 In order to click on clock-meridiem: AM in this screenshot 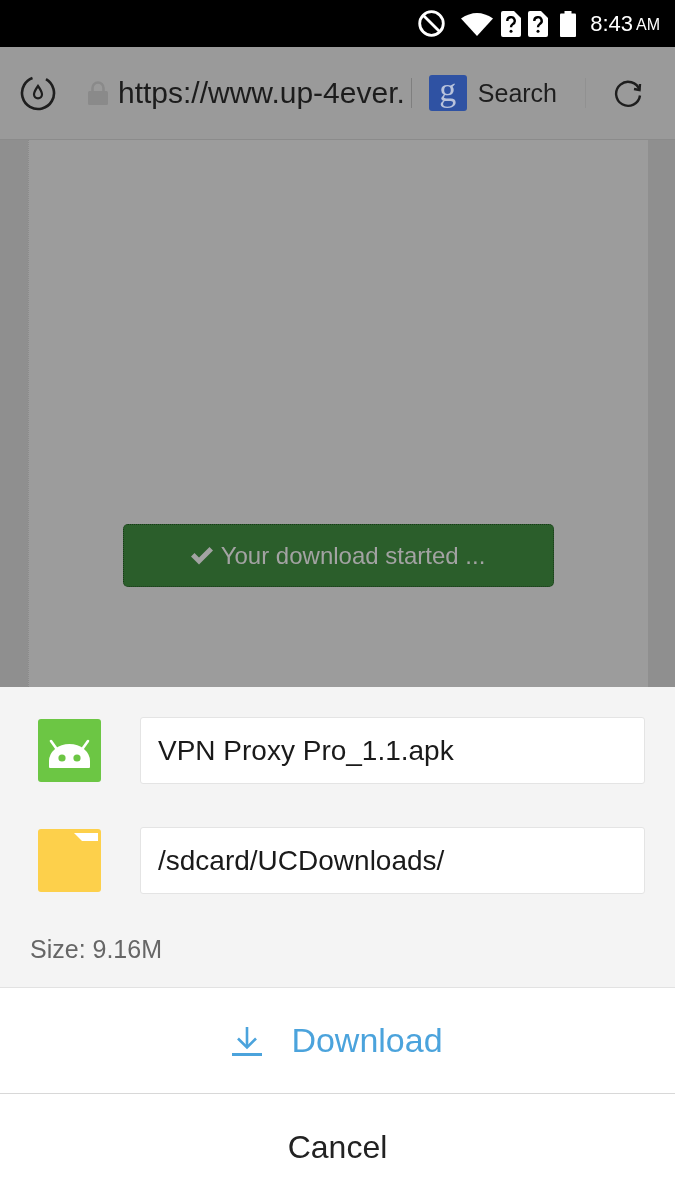, I will do `click(648, 25)`.